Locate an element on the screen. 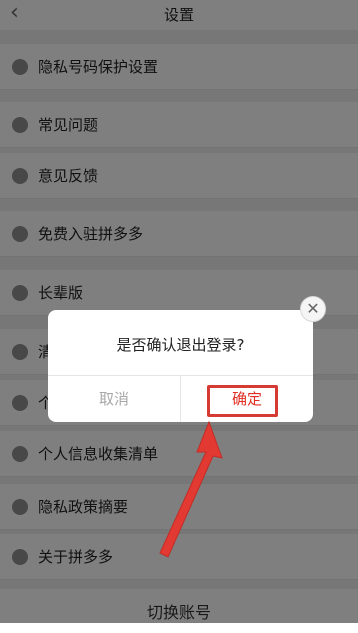 The height and width of the screenshot is (633, 358). cancel-button: 取消 is located at coordinates (114, 399).